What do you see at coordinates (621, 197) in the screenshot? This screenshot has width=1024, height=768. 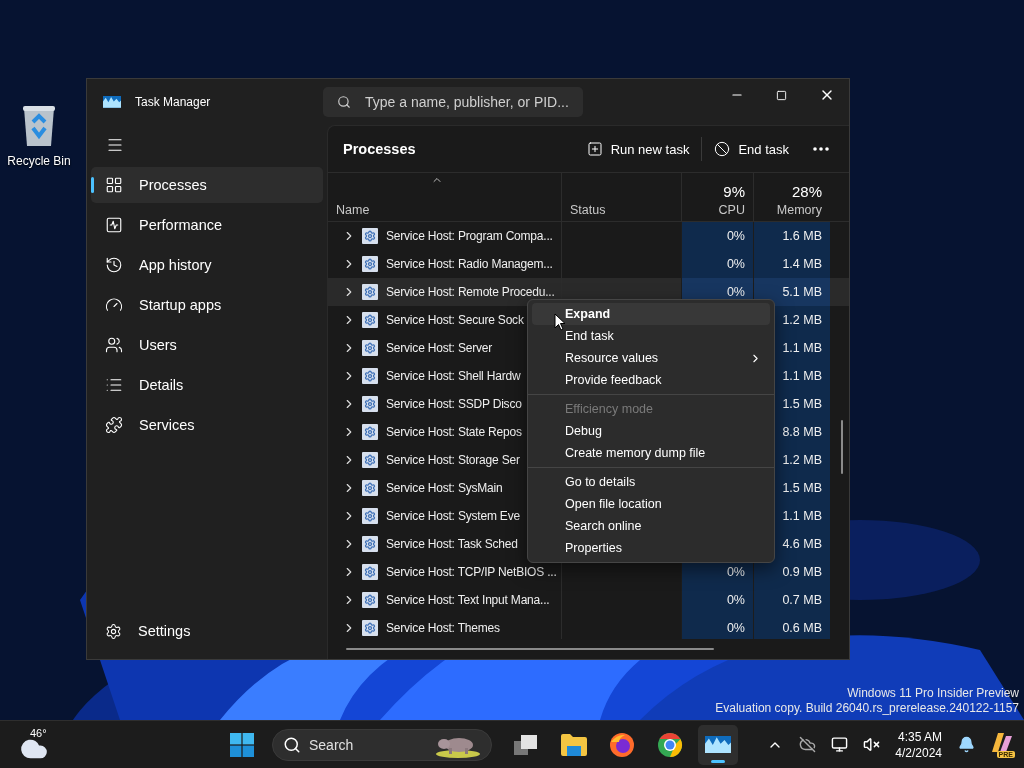 I see `column-header: Status` at bounding box center [621, 197].